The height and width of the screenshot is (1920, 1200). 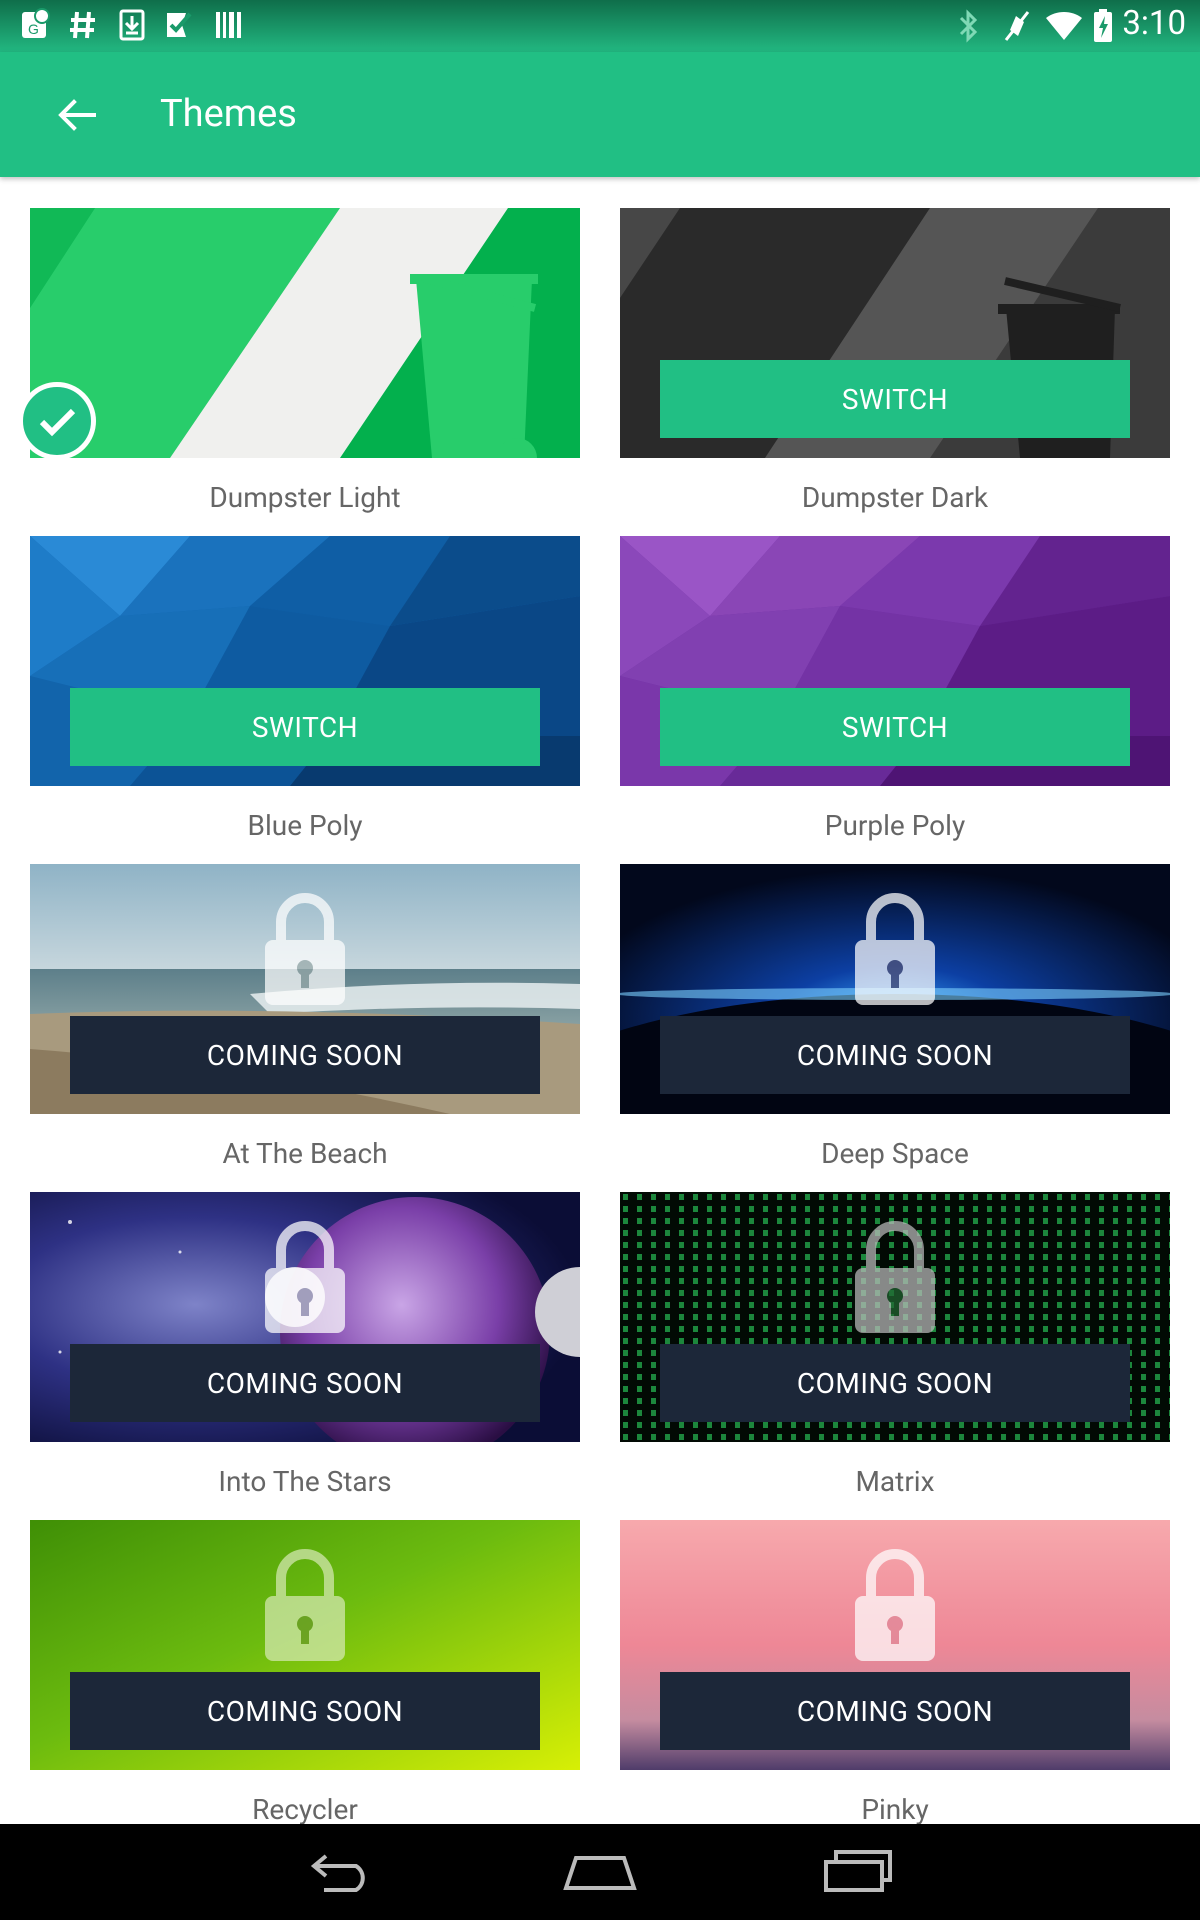 I want to click on theme-card-into-the-stars: COMING SOON Into The Stars, so click(x=305, y=1352).